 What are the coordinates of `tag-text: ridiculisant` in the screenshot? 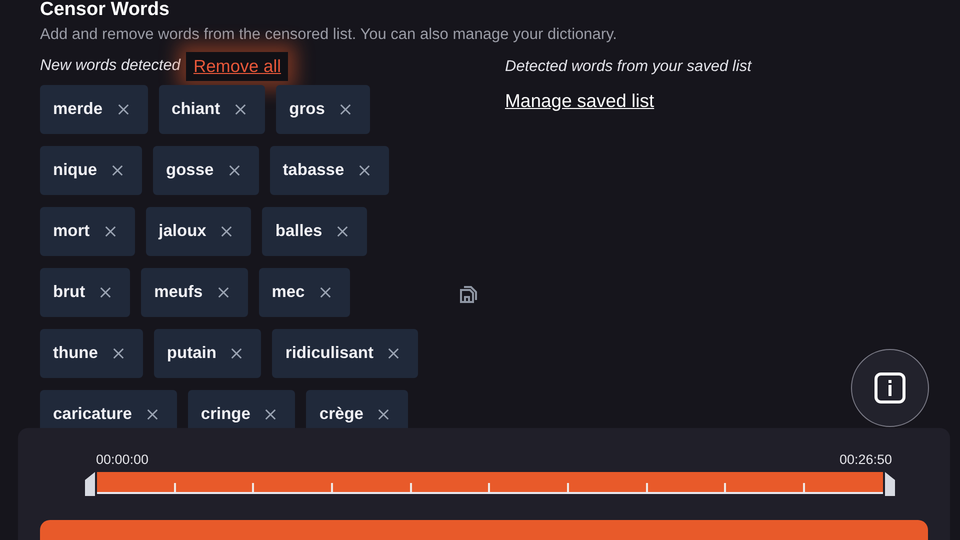 It's located at (329, 353).